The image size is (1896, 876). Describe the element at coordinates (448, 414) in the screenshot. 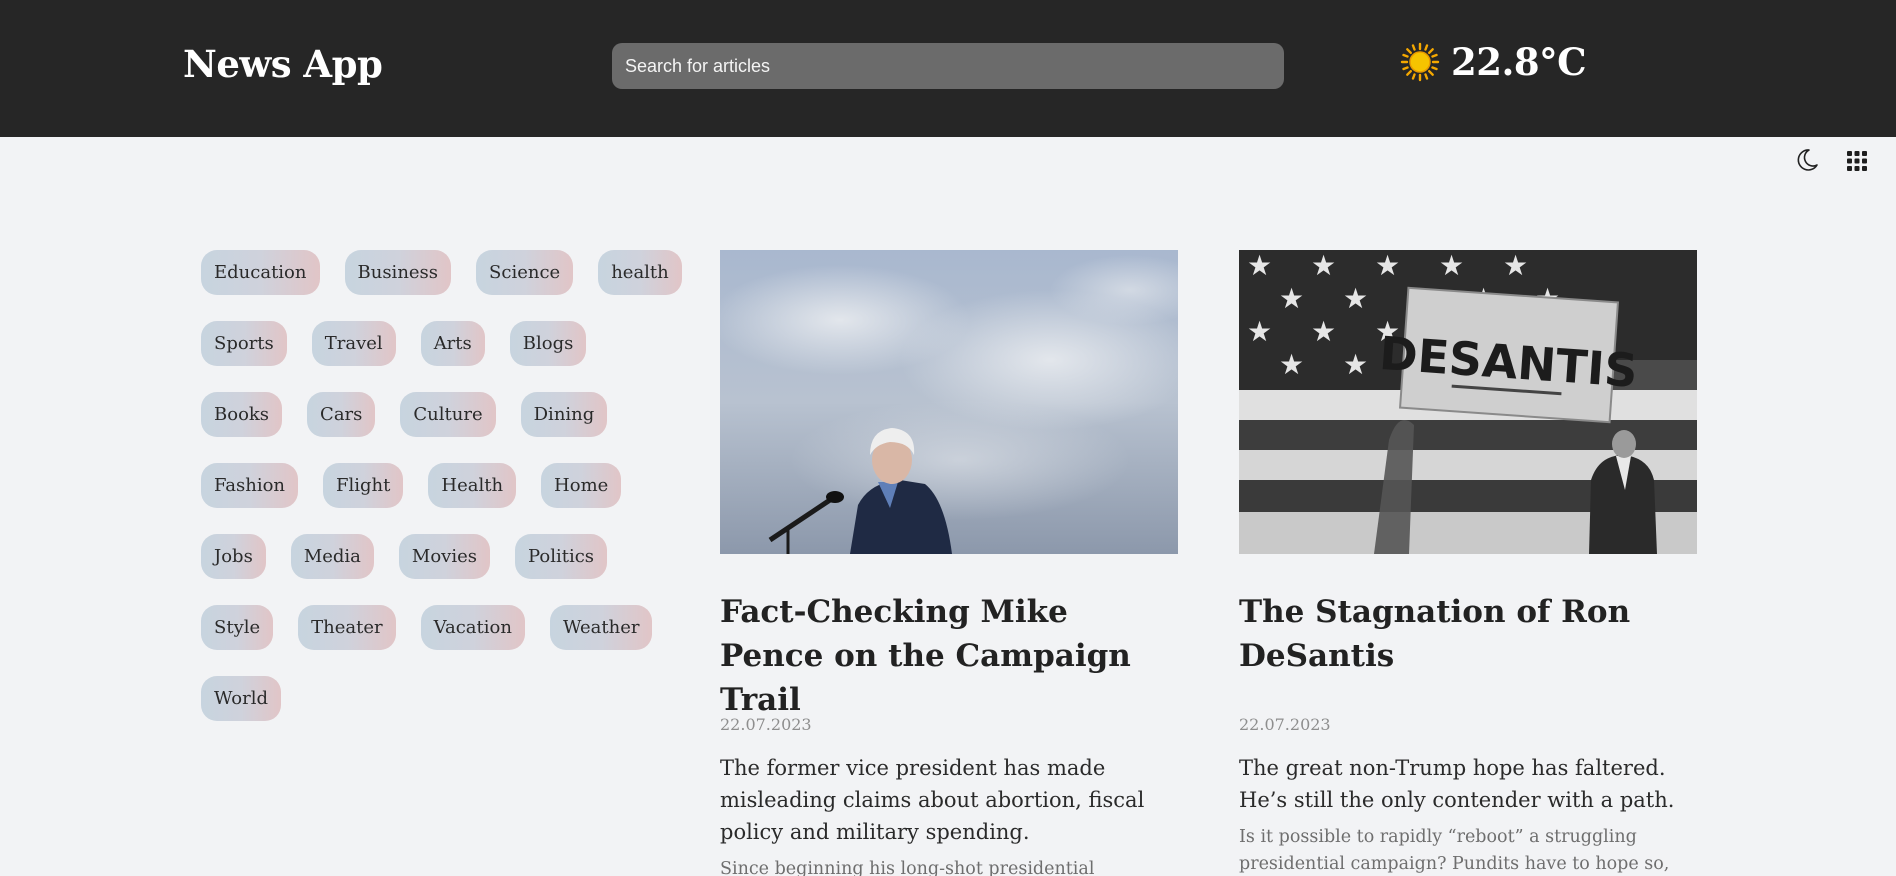

I see `category-culture: Culture` at that location.